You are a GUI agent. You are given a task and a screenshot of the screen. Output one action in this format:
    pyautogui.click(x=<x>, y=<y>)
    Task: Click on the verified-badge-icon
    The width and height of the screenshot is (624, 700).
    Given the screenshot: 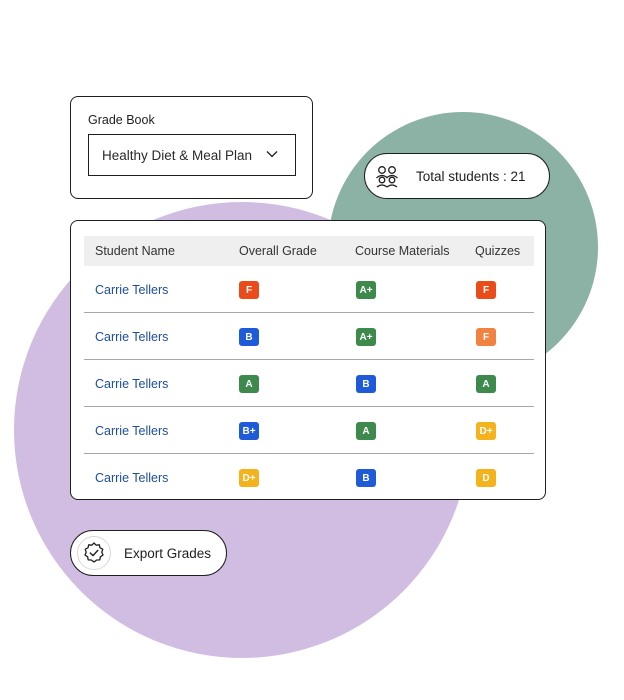 What is the action you would take?
    pyautogui.click(x=94, y=553)
    